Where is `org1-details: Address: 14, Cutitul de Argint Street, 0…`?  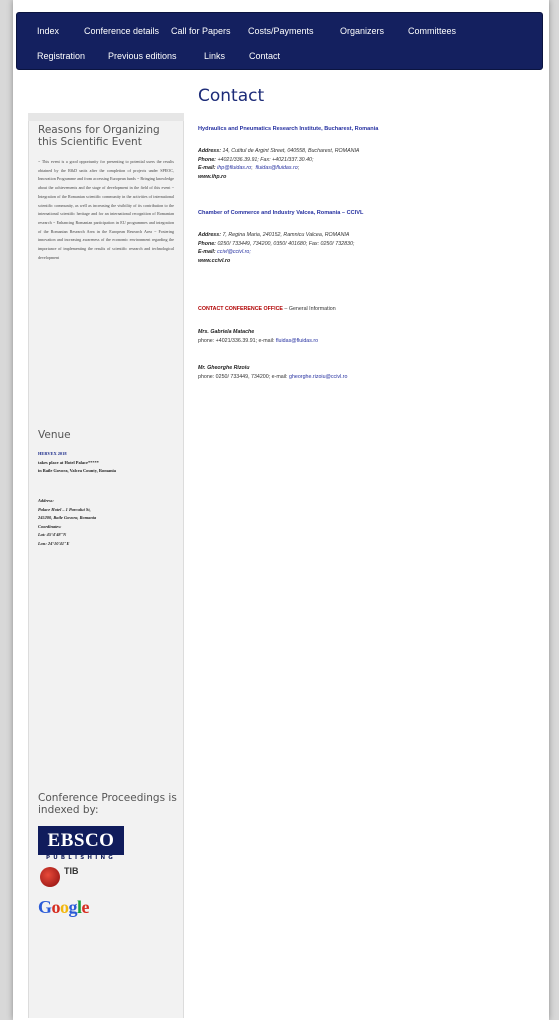 org1-details: Address: 14, Cutitul de Argint Street, 0… is located at coordinates (279, 164).